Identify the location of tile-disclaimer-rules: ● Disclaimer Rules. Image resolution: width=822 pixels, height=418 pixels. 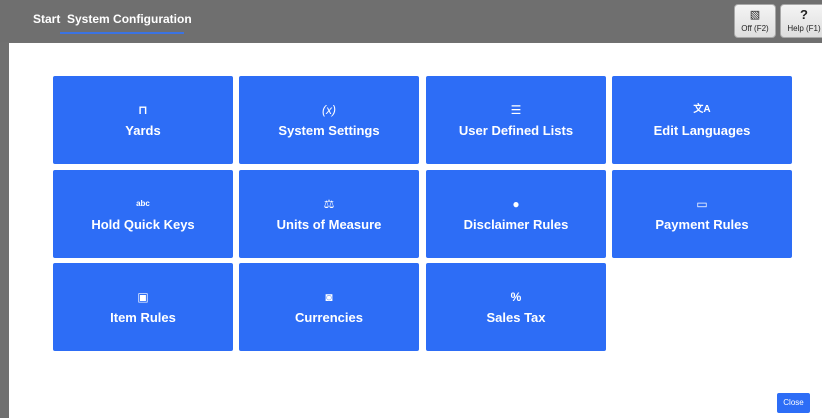
(516, 214).